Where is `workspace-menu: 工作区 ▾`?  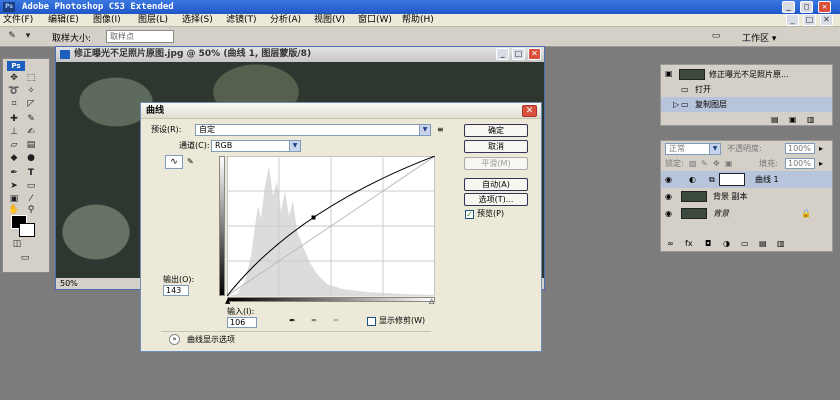 workspace-menu: 工作区 ▾ is located at coordinates (759, 37).